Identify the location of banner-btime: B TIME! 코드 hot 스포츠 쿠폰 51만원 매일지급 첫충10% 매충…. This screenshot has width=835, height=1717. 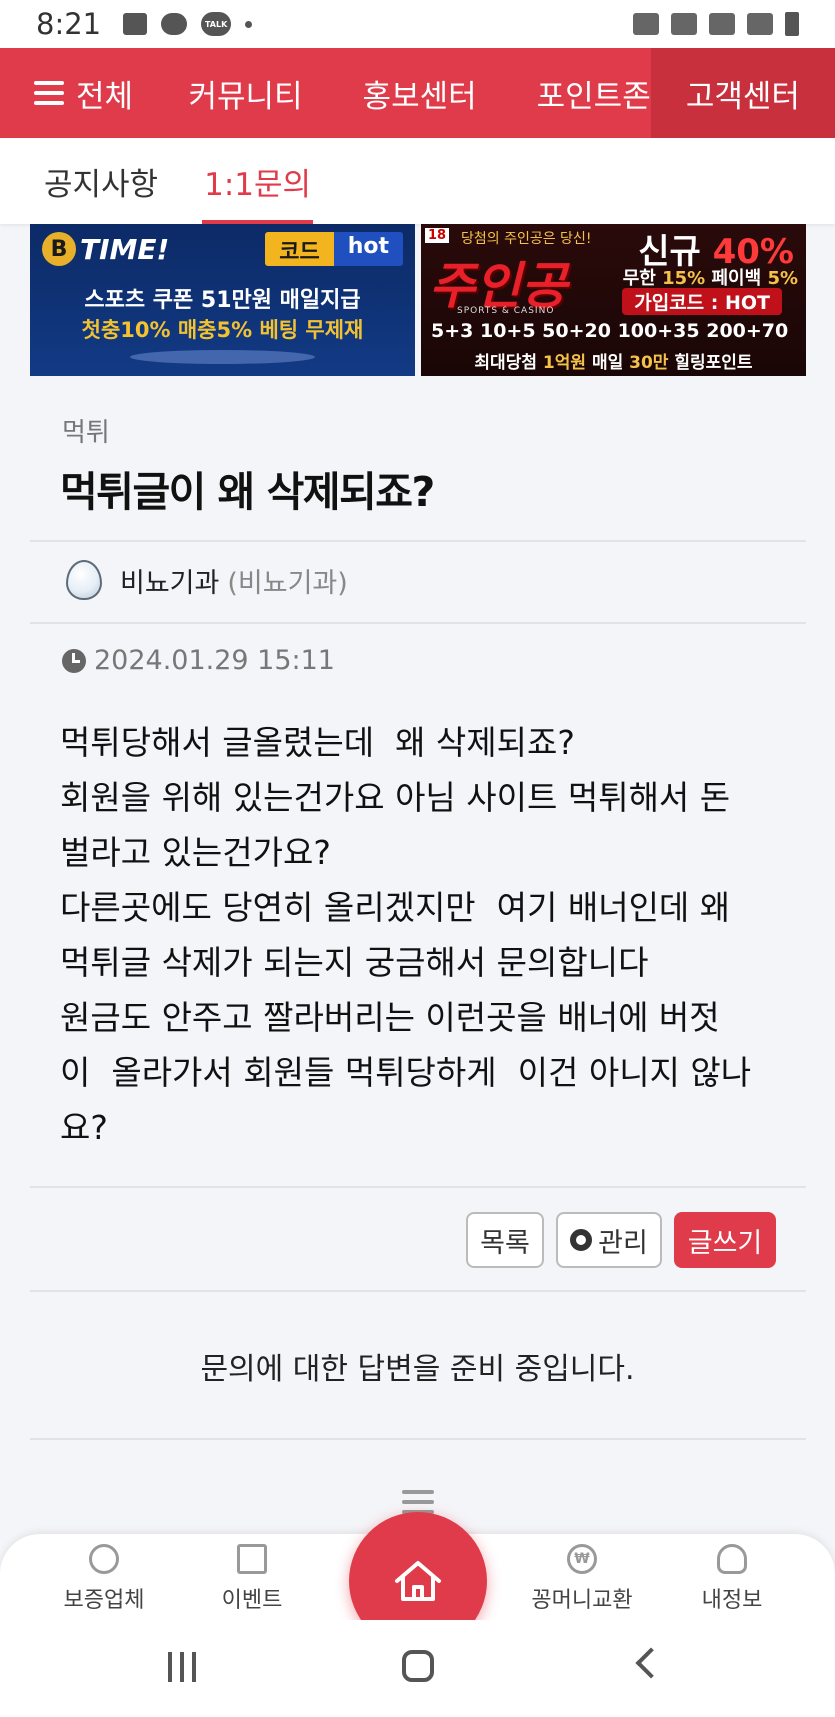
(222, 300).